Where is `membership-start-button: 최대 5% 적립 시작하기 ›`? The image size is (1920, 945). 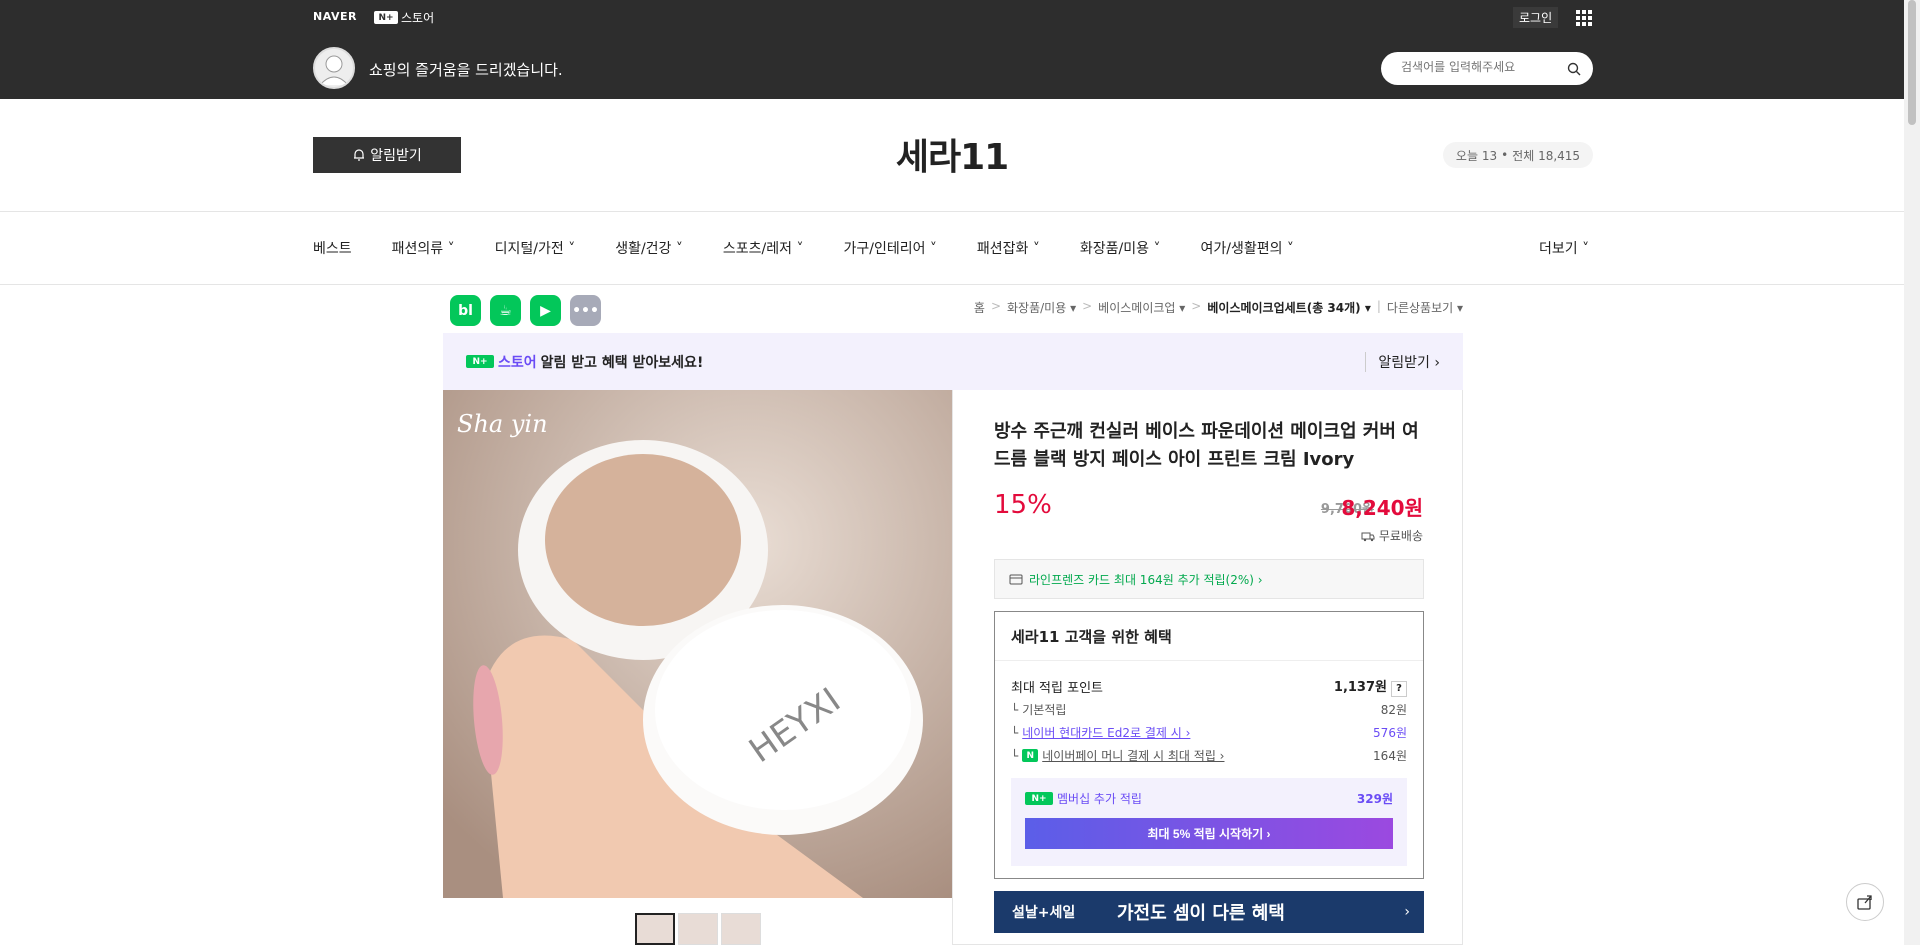
membership-start-button: 최대 5% 적립 시작하기 › is located at coordinates (1209, 833).